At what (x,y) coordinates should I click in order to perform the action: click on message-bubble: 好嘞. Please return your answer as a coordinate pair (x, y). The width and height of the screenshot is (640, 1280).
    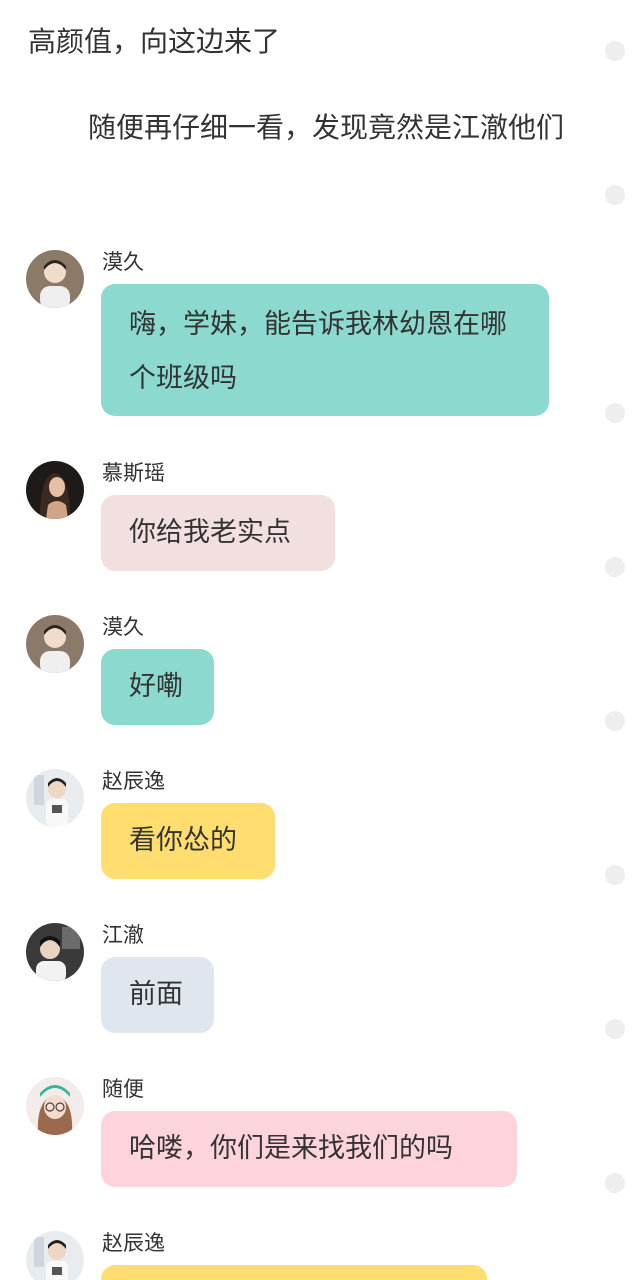
    Looking at the image, I should click on (157, 687).